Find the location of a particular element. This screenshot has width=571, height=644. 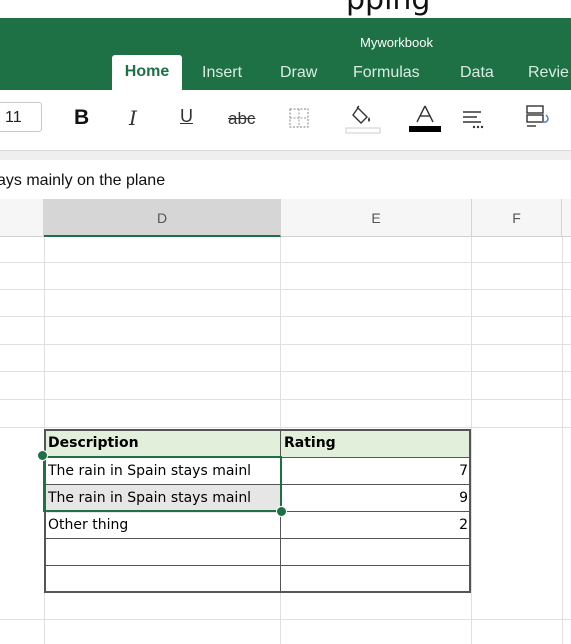

italic-button: I is located at coordinates (133, 118).